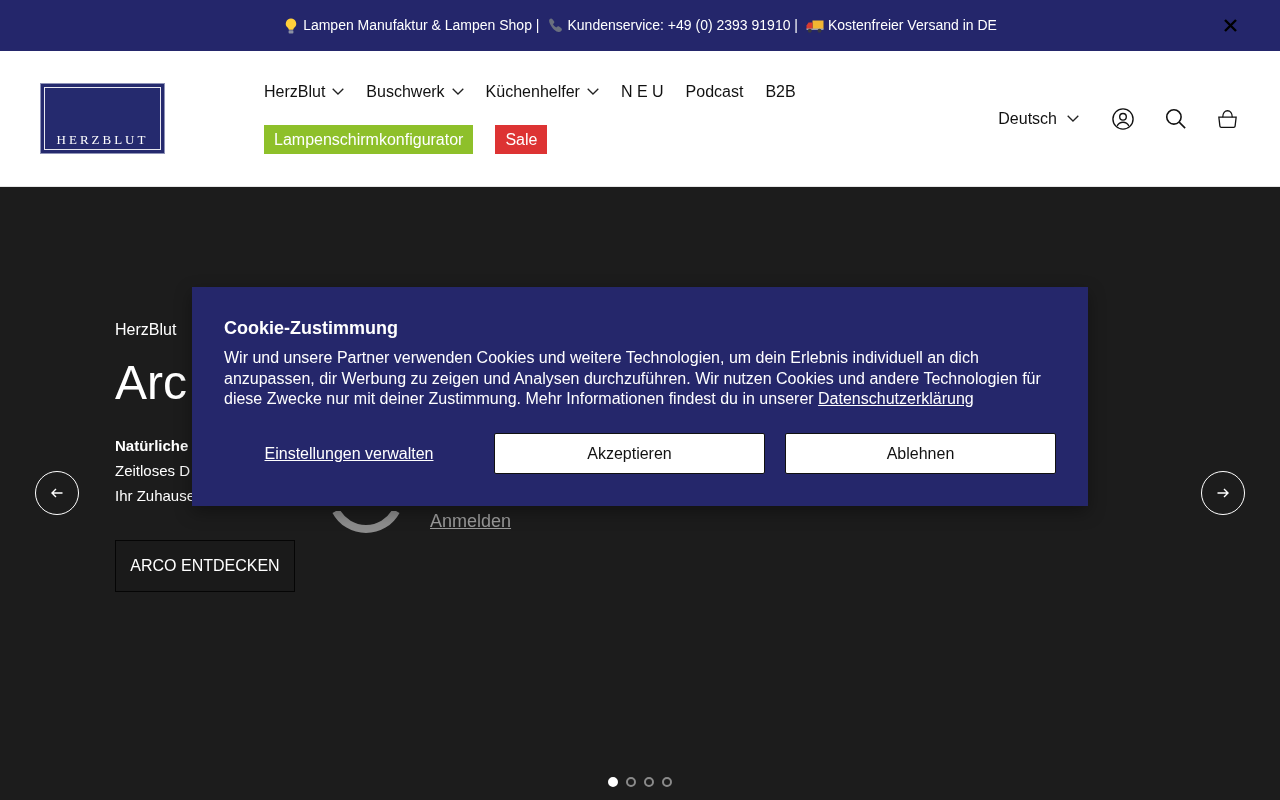 Image resolution: width=1280 pixels, height=800 pixels. Describe the element at coordinates (471, 521) in the screenshot. I see `login-link: Anmelden` at that location.